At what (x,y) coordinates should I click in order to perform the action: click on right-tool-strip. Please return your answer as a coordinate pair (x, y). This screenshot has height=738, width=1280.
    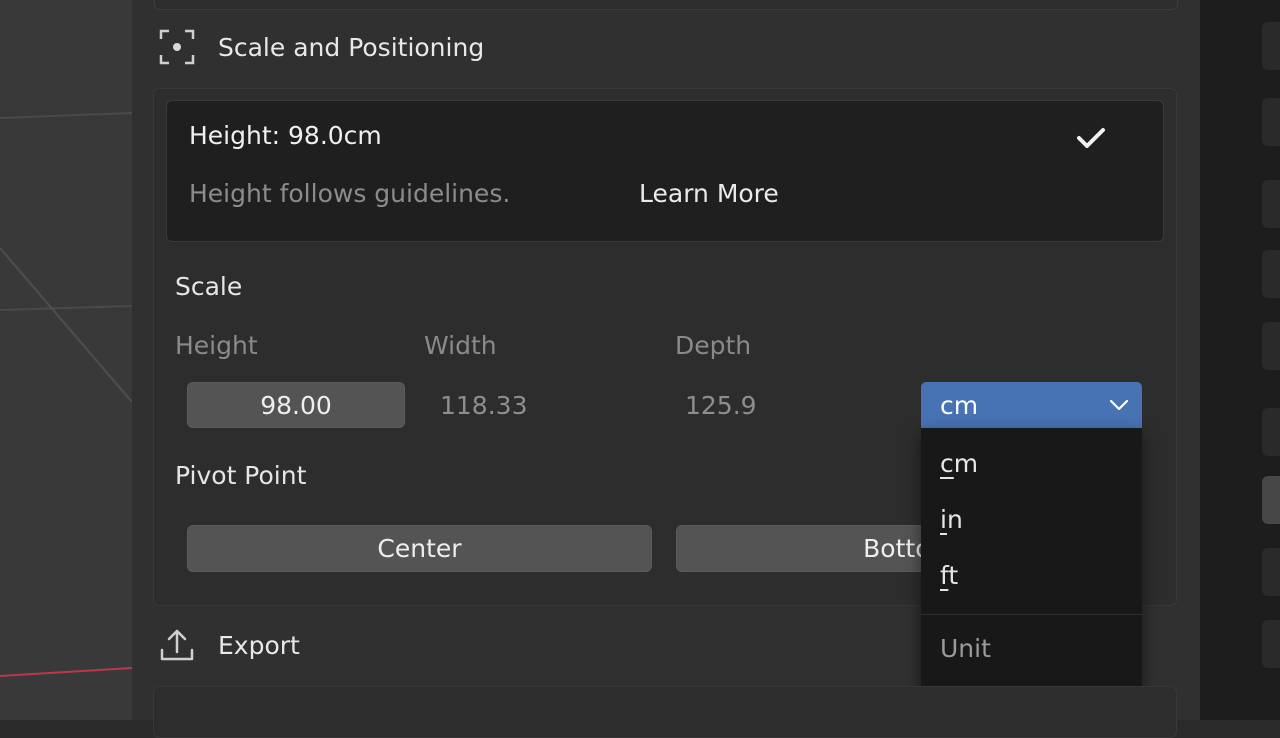
    Looking at the image, I should click on (1240, 360).